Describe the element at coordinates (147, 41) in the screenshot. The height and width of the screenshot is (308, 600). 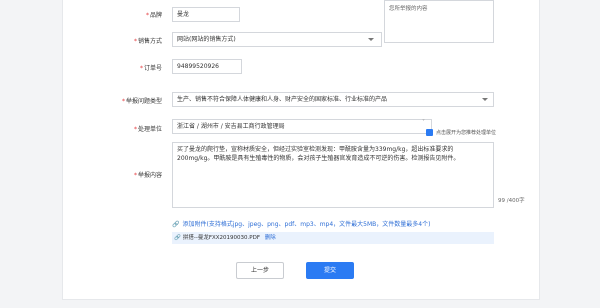
I see `sales-method-label: *销售方式` at that location.